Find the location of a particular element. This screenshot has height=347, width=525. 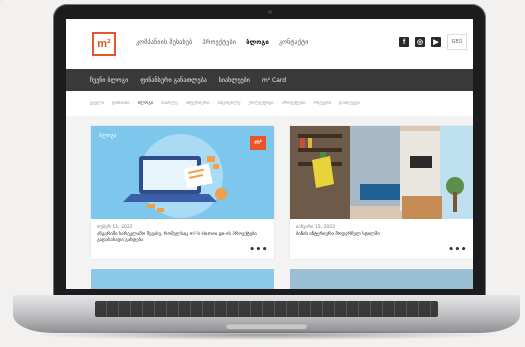

card-title: ბინის ინტერიერი მოდერნულ სტილში is located at coordinates (378, 235).